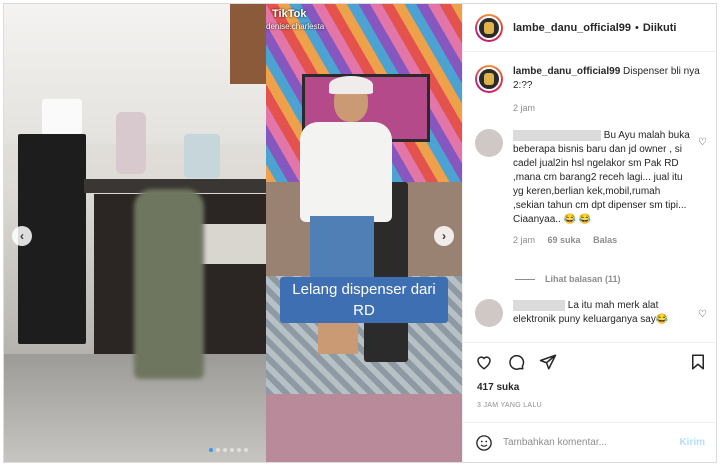 This screenshot has height=466, width=720. I want to click on following-button: Diikuti, so click(660, 28).